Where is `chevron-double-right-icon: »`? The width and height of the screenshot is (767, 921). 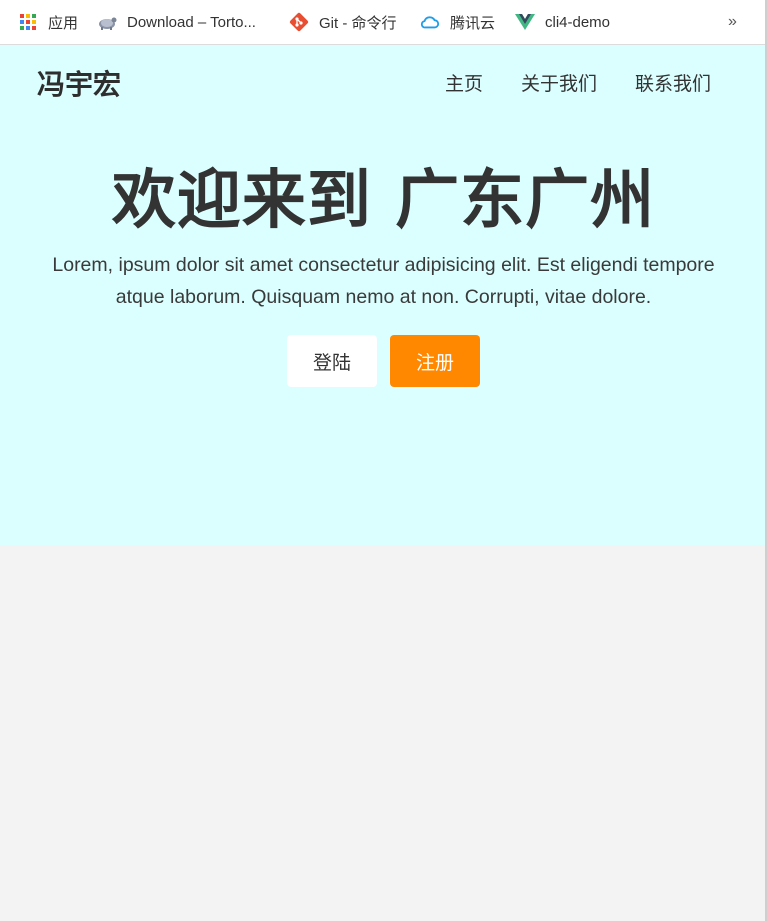 chevron-double-right-icon: » is located at coordinates (732, 21).